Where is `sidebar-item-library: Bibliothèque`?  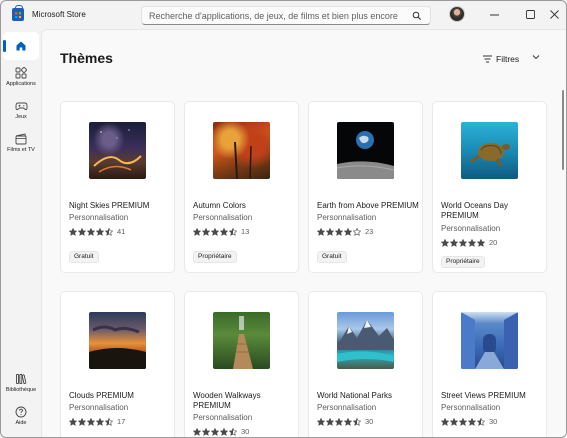 sidebar-item-library: Bibliothèque is located at coordinates (21, 383).